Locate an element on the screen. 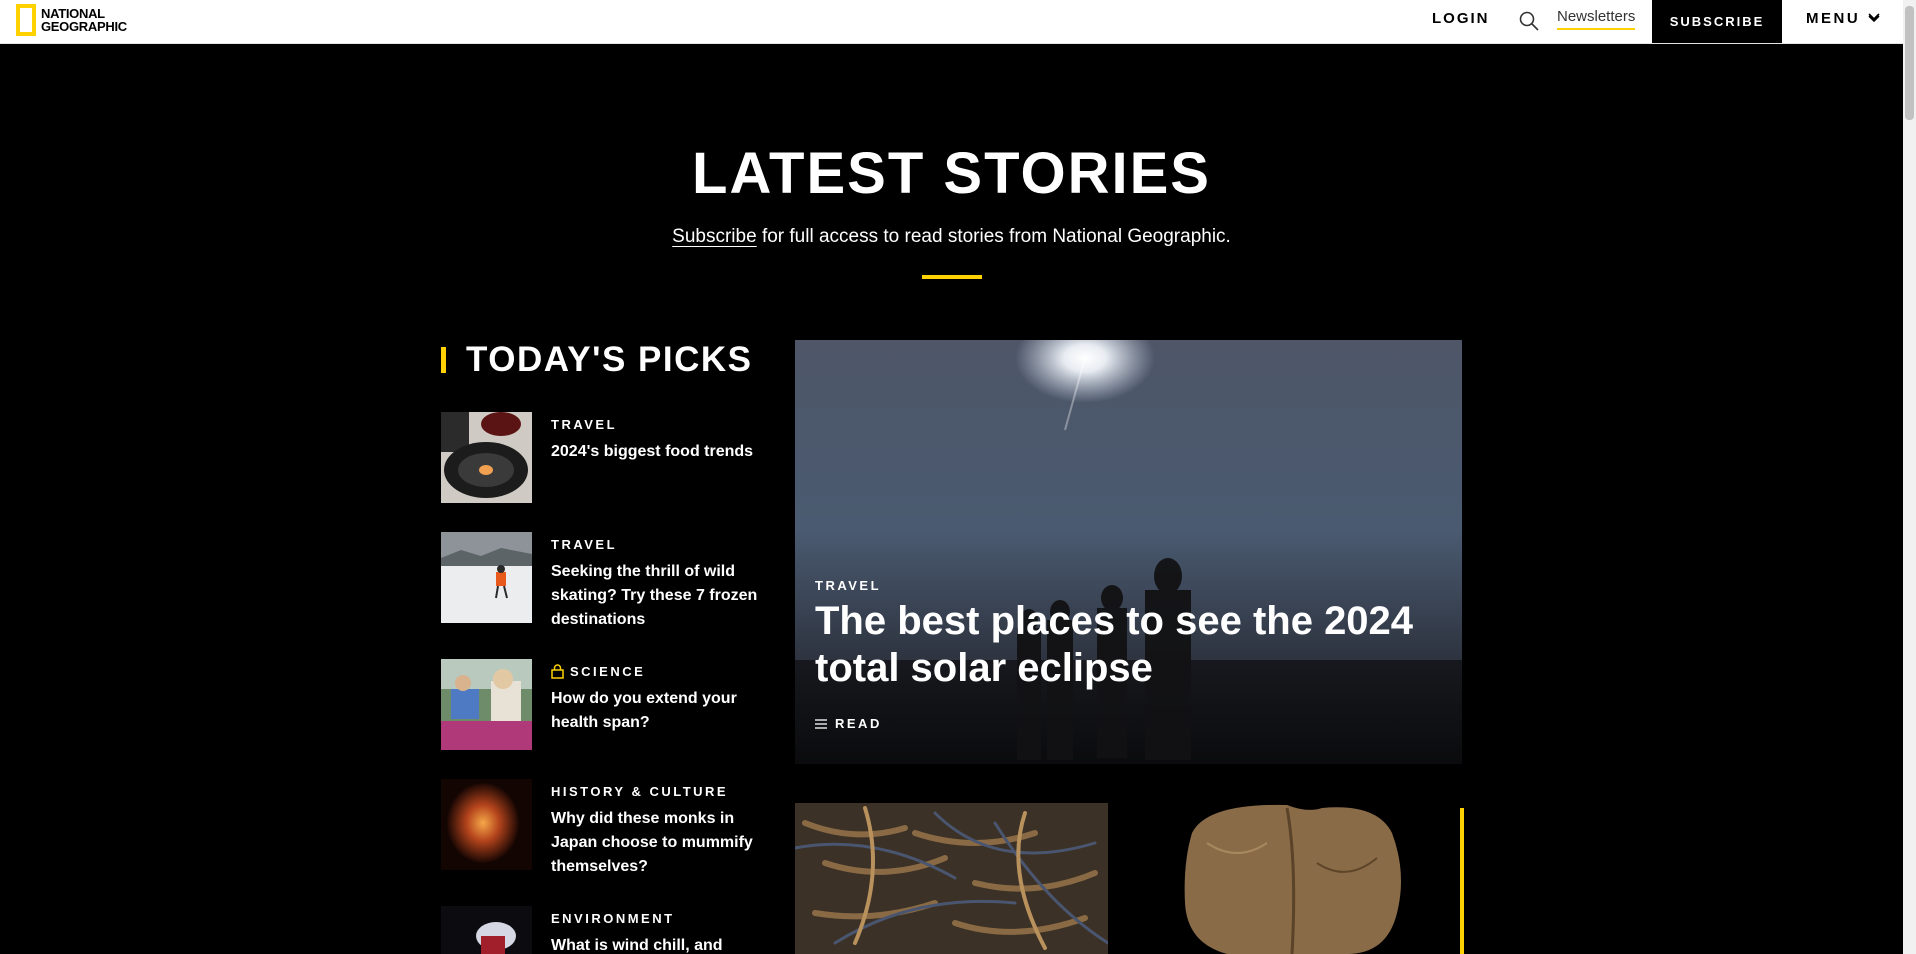  newsletters-link: Newsletters is located at coordinates (1596, 19).